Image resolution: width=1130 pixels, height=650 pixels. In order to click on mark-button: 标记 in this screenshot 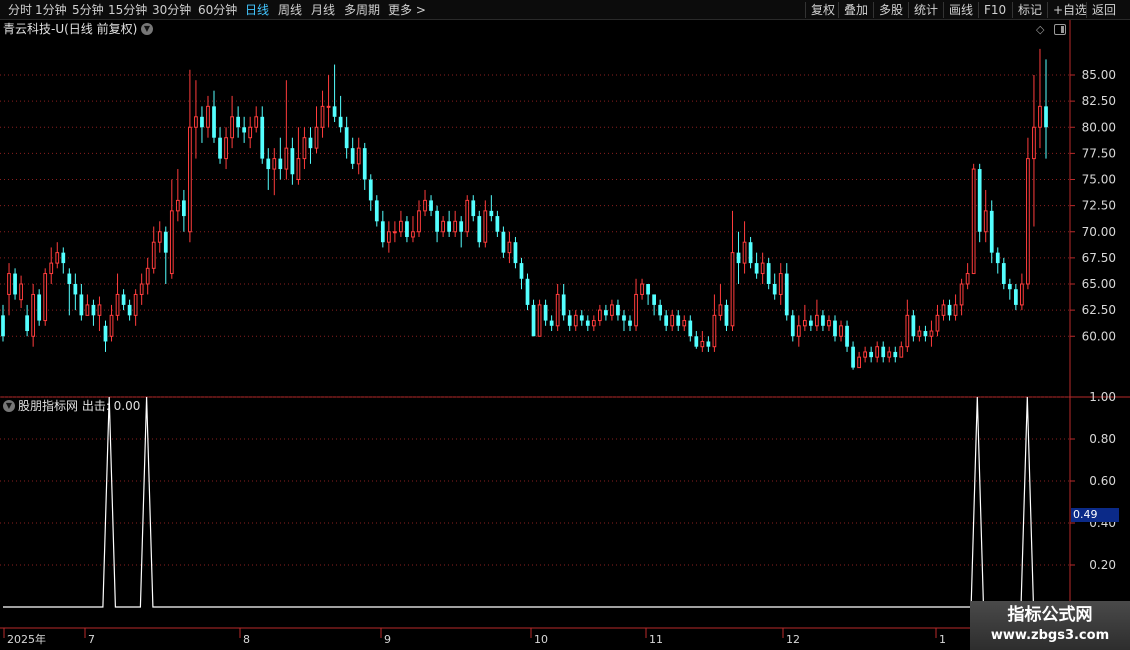, I will do `click(1027, 10)`.